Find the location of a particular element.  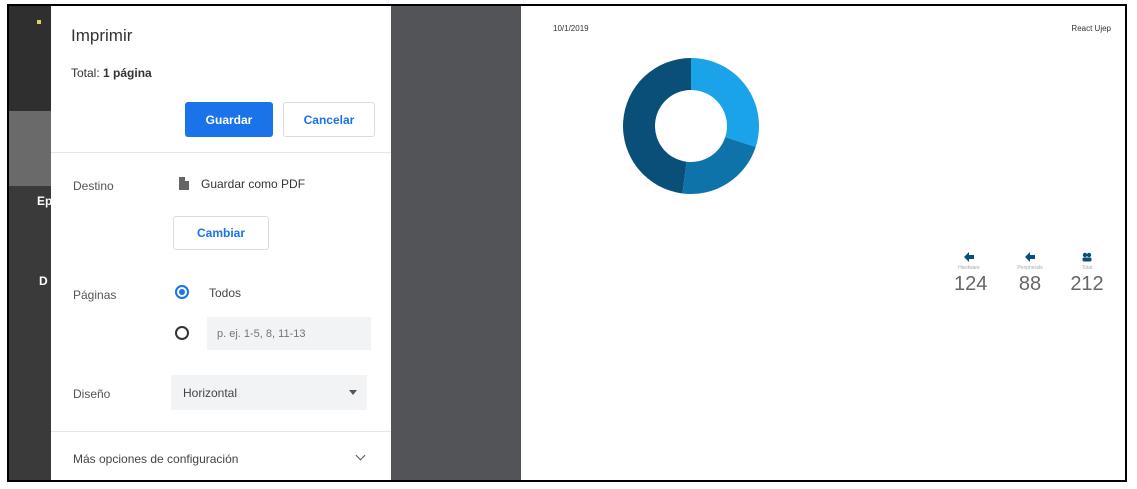

stat-peripherals: Peripherals 88 is located at coordinates (1030, 274).